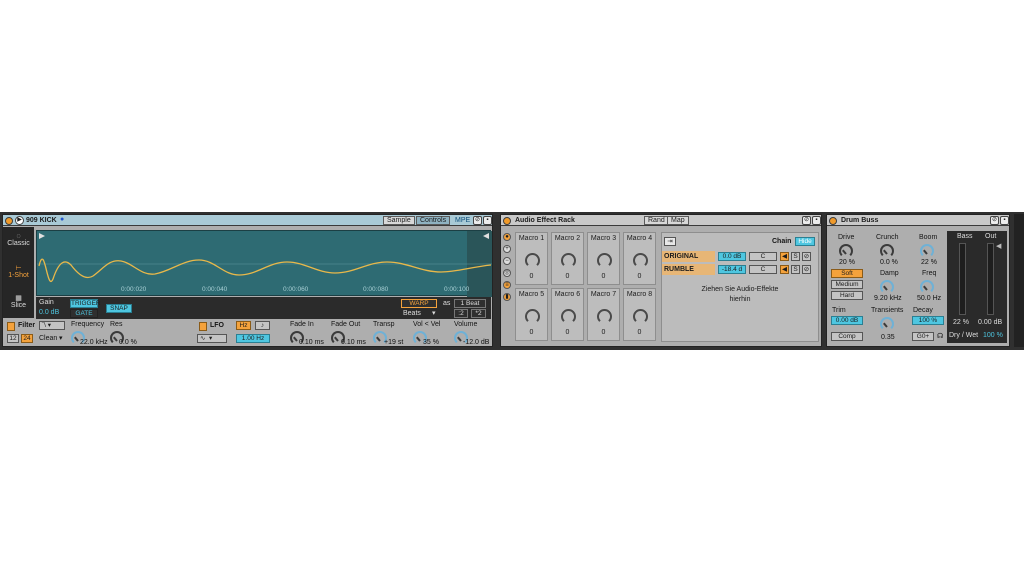  I want to click on soft-button: Soft, so click(847, 273).